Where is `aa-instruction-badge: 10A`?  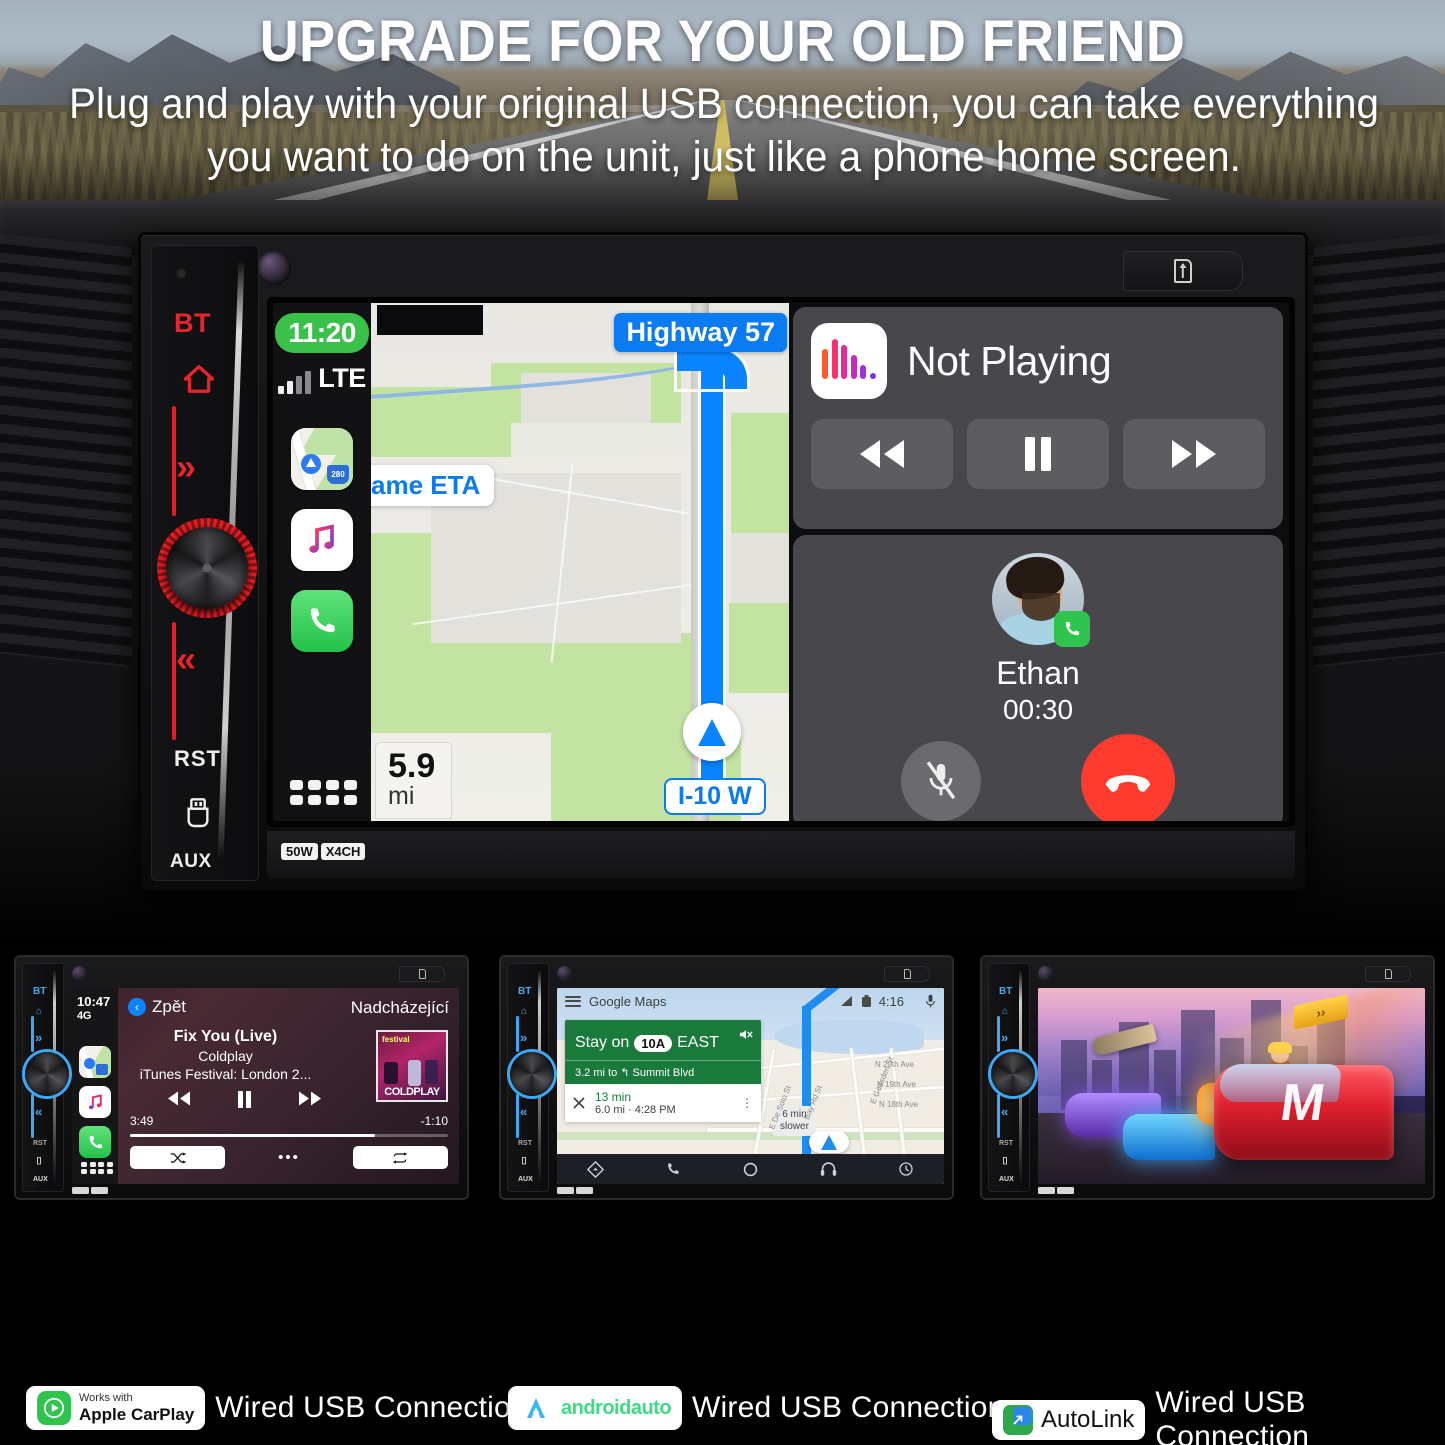 aa-instruction-badge: 10A is located at coordinates (653, 1043).